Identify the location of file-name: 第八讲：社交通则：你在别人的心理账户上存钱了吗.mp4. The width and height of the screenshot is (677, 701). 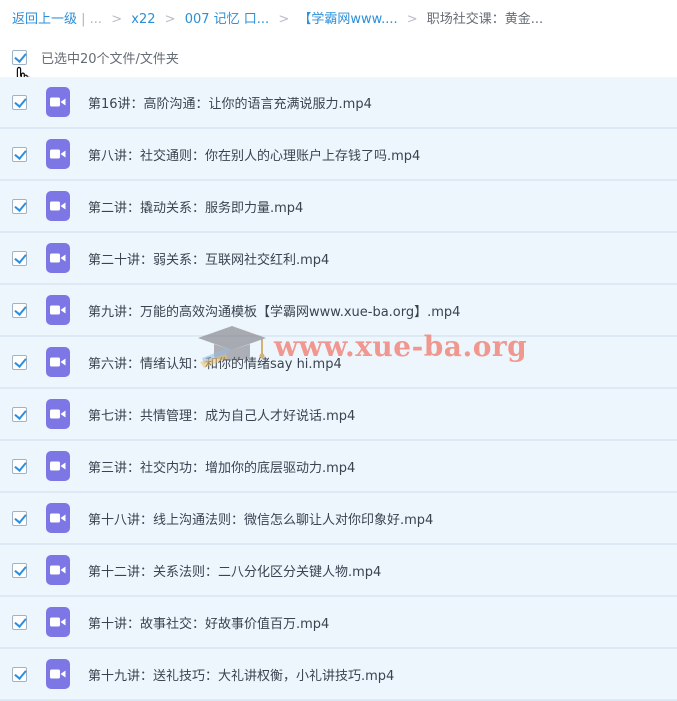
(254, 154).